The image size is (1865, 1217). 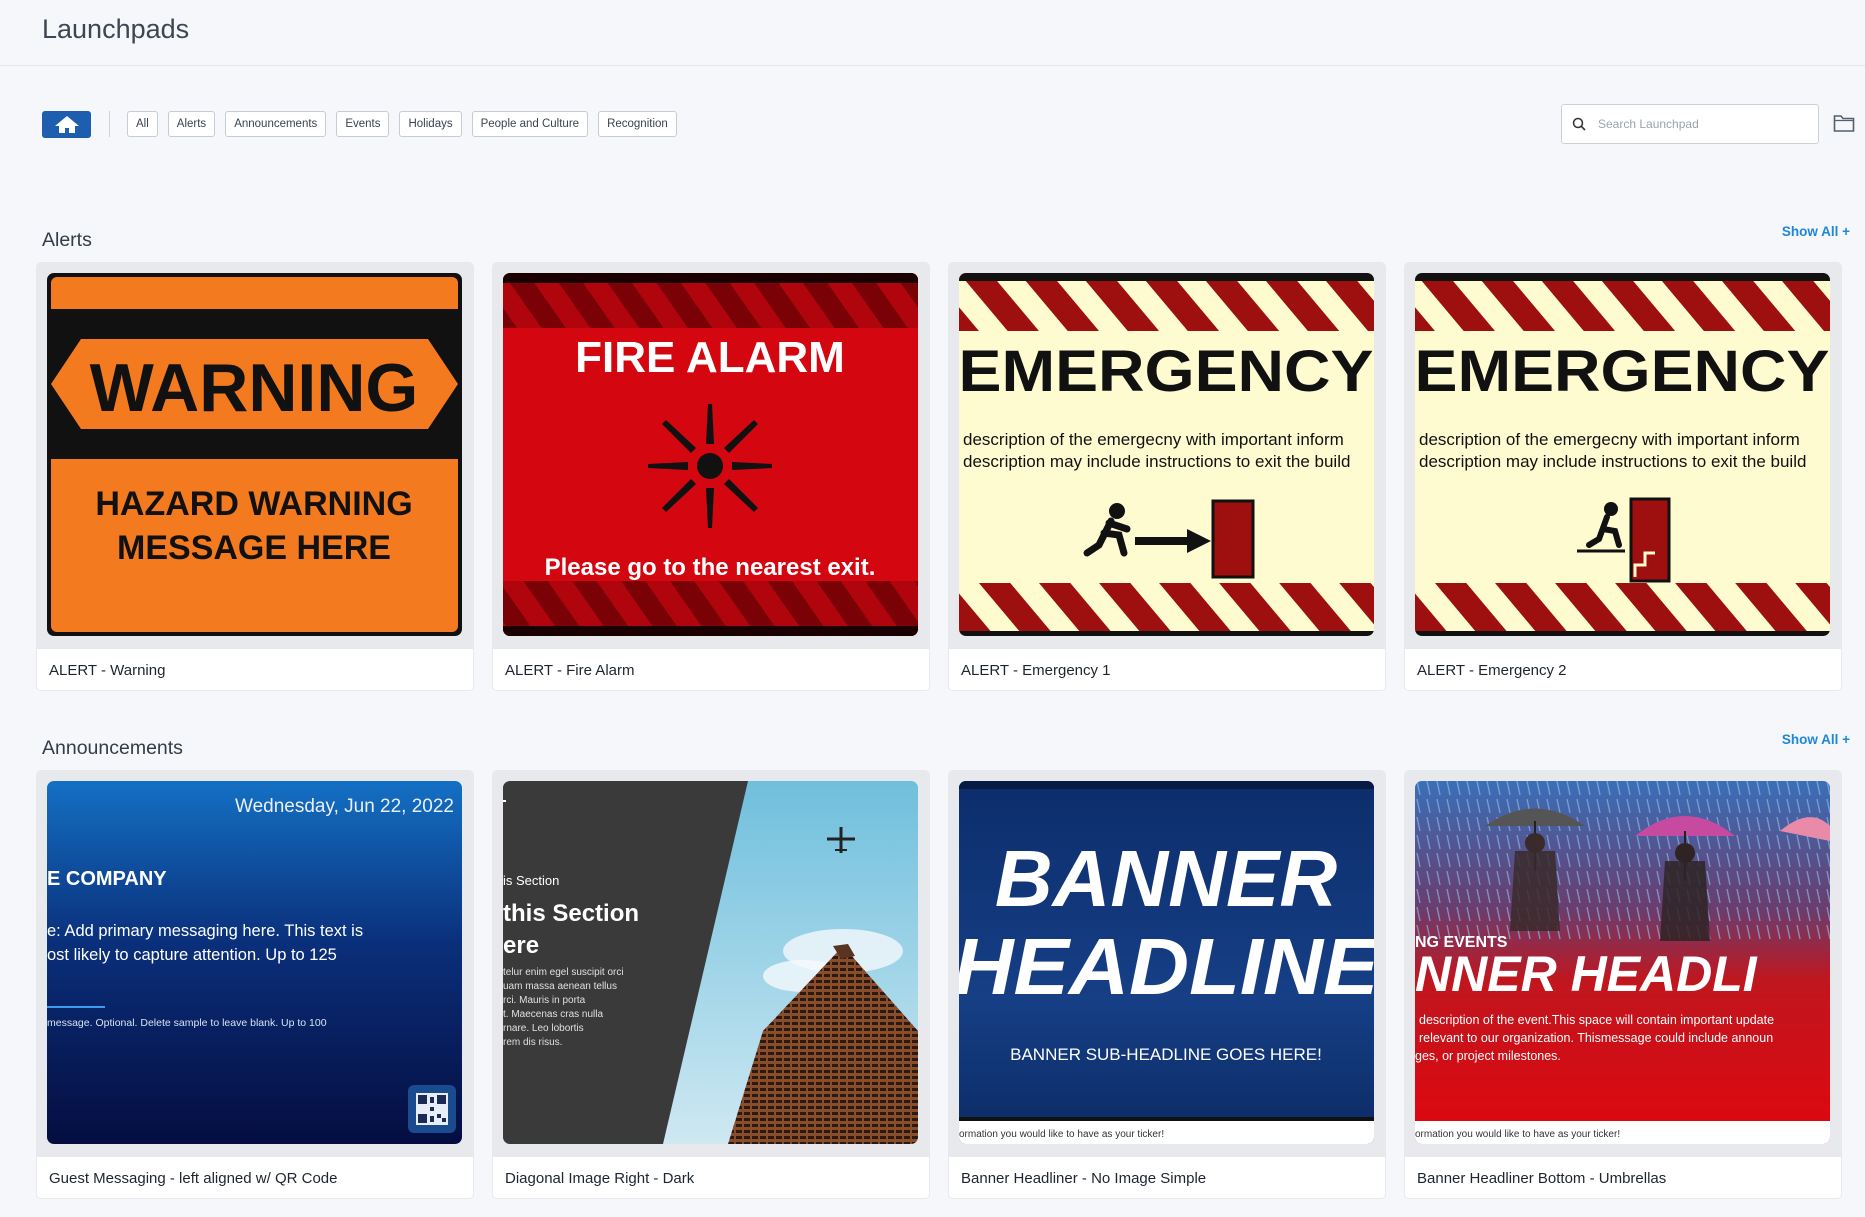 What do you see at coordinates (710, 466) in the screenshot?
I see `alarm-burst-icon` at bounding box center [710, 466].